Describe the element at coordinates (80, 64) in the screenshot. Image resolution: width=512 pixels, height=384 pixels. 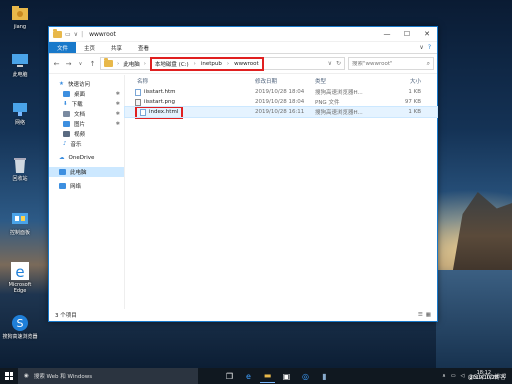
I see `recent-locations-icon: ∨` at that location.